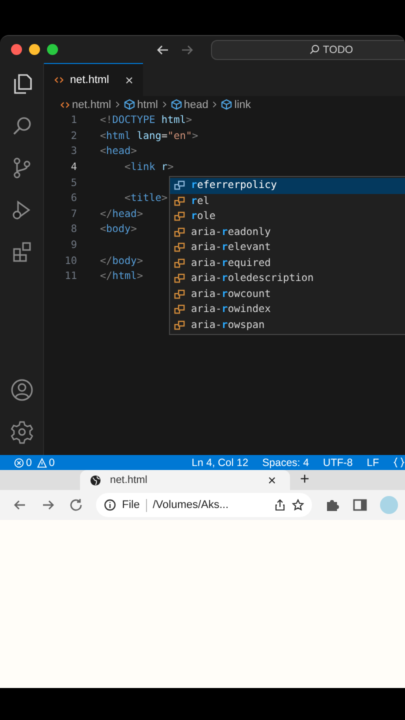  What do you see at coordinates (287, 278) in the screenshot?
I see `suggestion-item: aria-roledescription` at bounding box center [287, 278].